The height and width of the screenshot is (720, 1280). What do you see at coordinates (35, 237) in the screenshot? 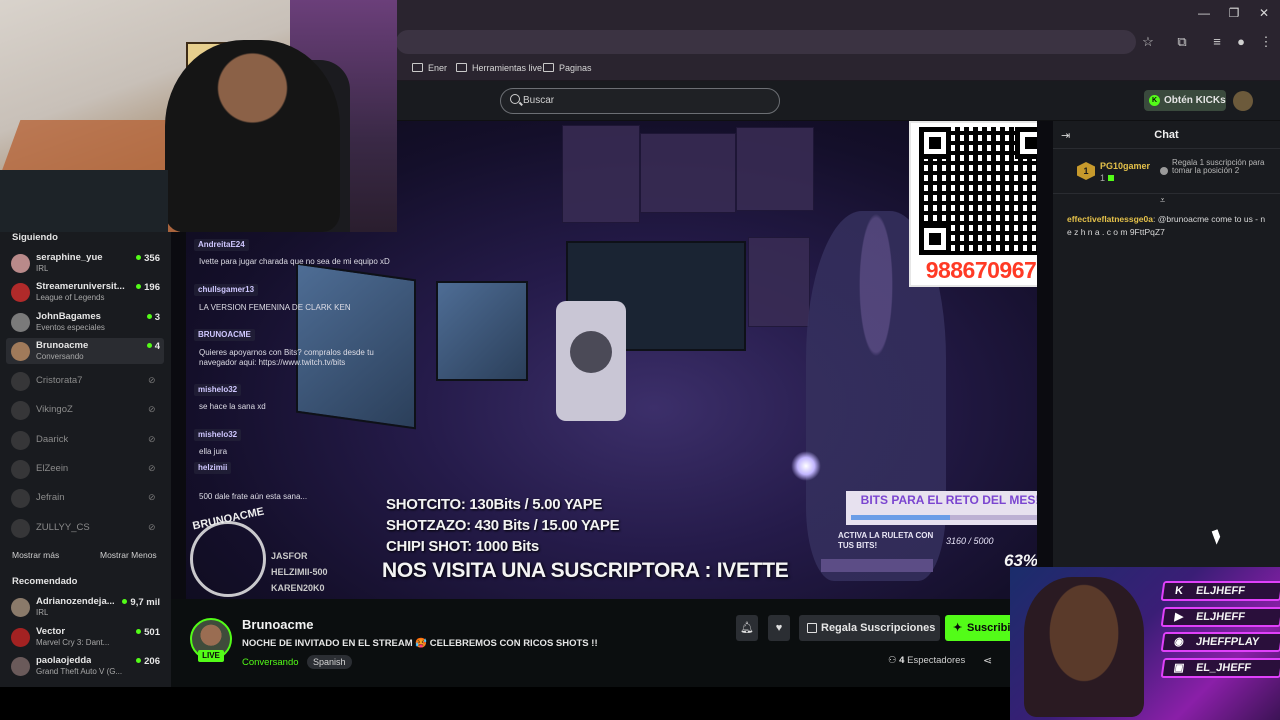
I see `following-title: Siguiendo` at bounding box center [35, 237].